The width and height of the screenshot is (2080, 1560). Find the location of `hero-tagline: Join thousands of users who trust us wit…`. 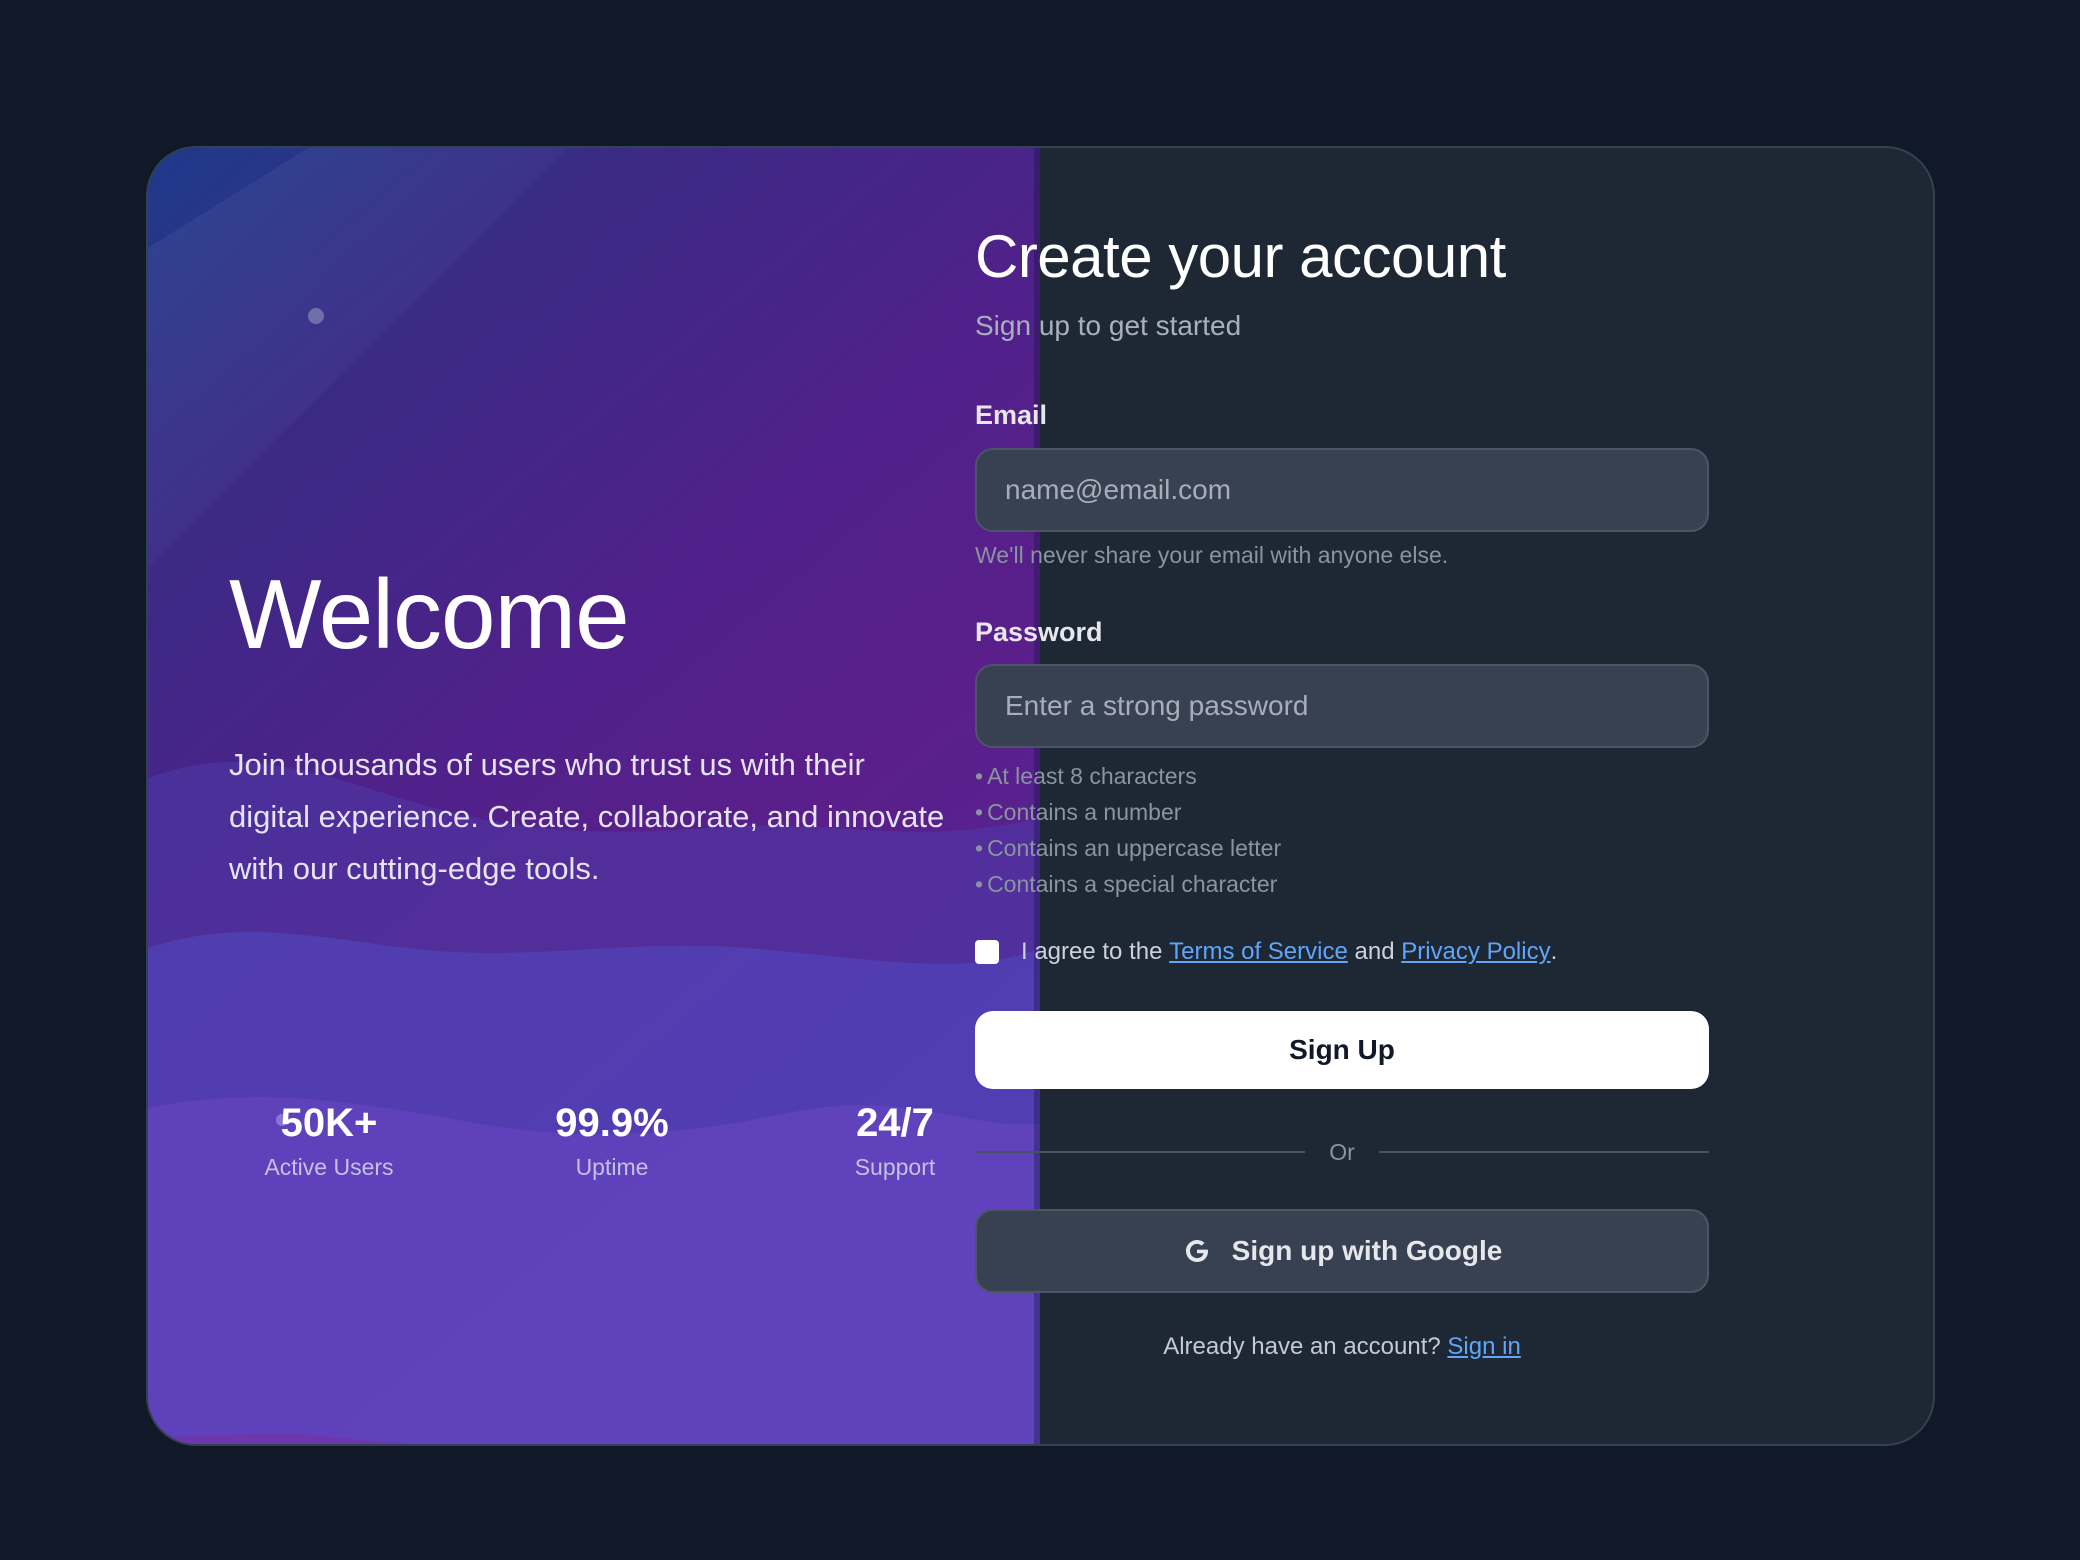

hero-tagline: Join thousands of users who trust us wit… is located at coordinates (587, 816).